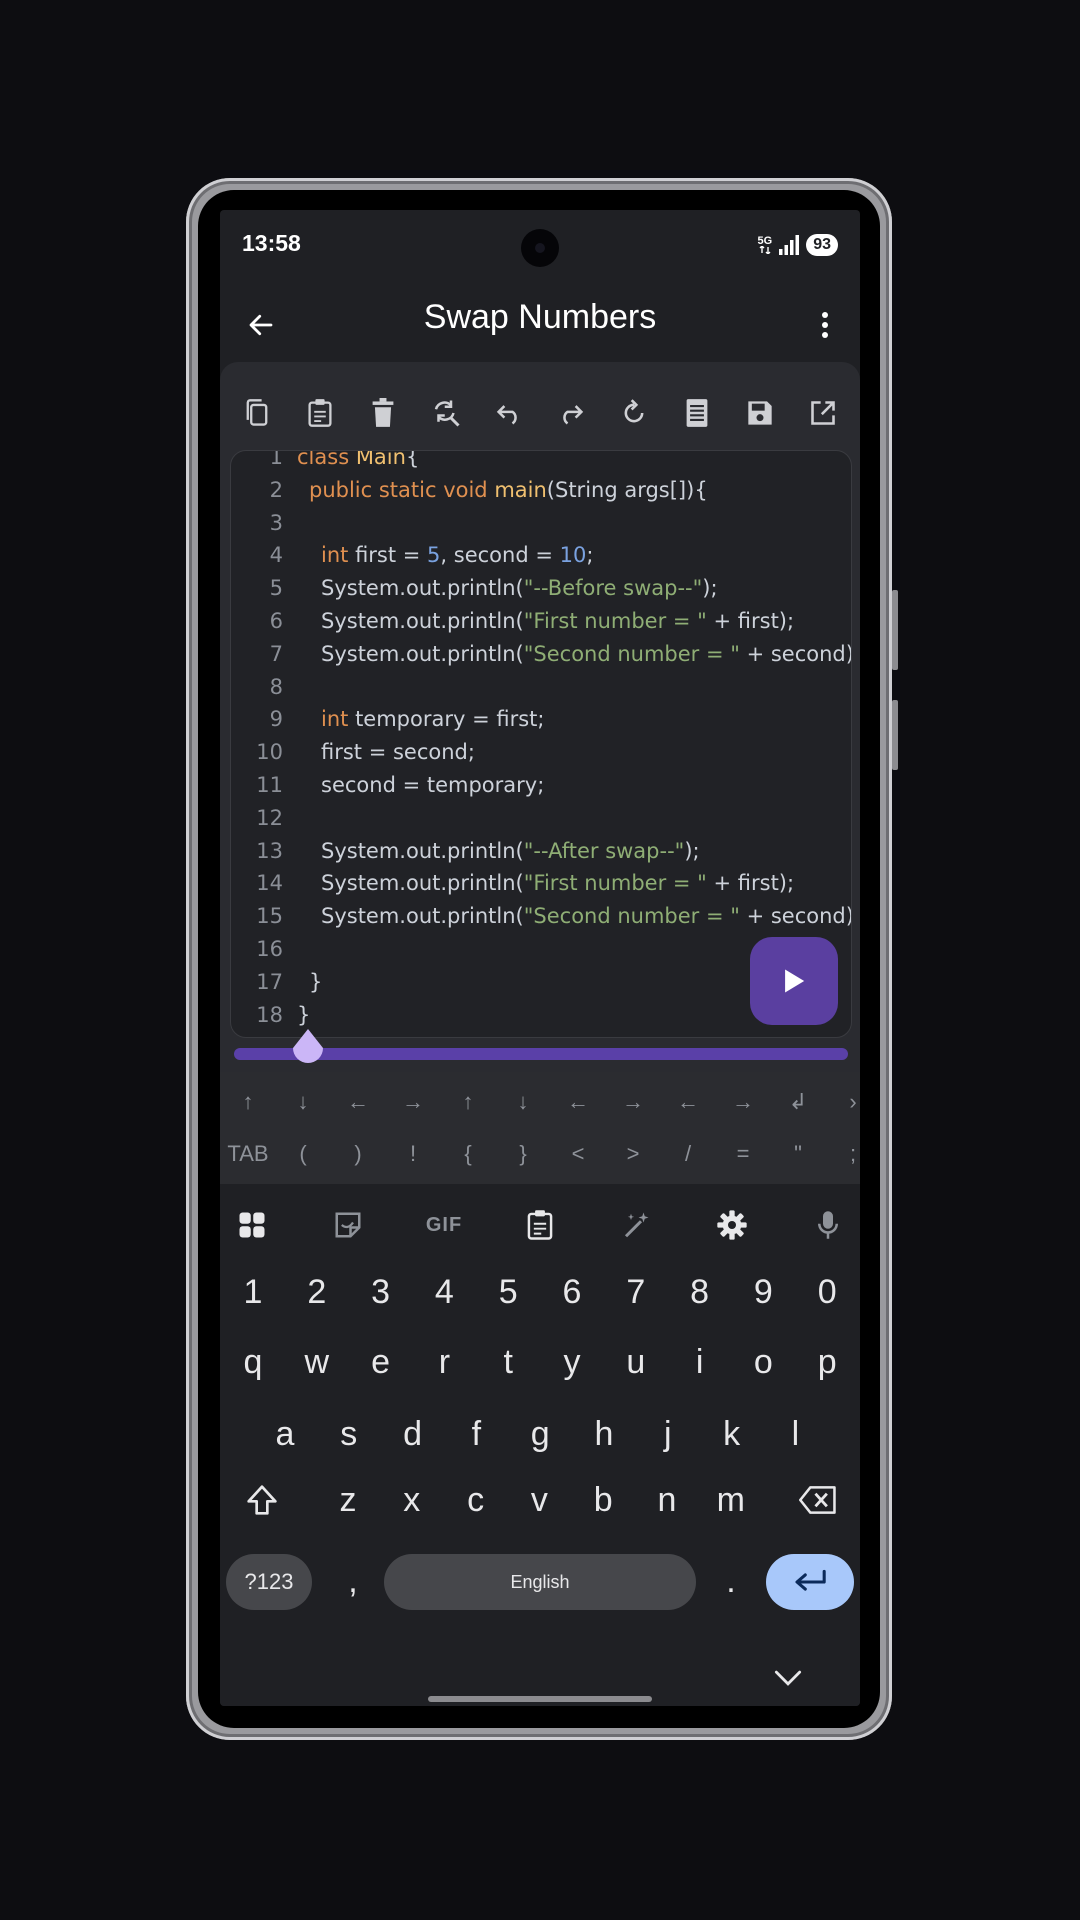 The image size is (1080, 1920). Describe the element at coordinates (444, 1292) in the screenshot. I see `key-4: 4` at that location.